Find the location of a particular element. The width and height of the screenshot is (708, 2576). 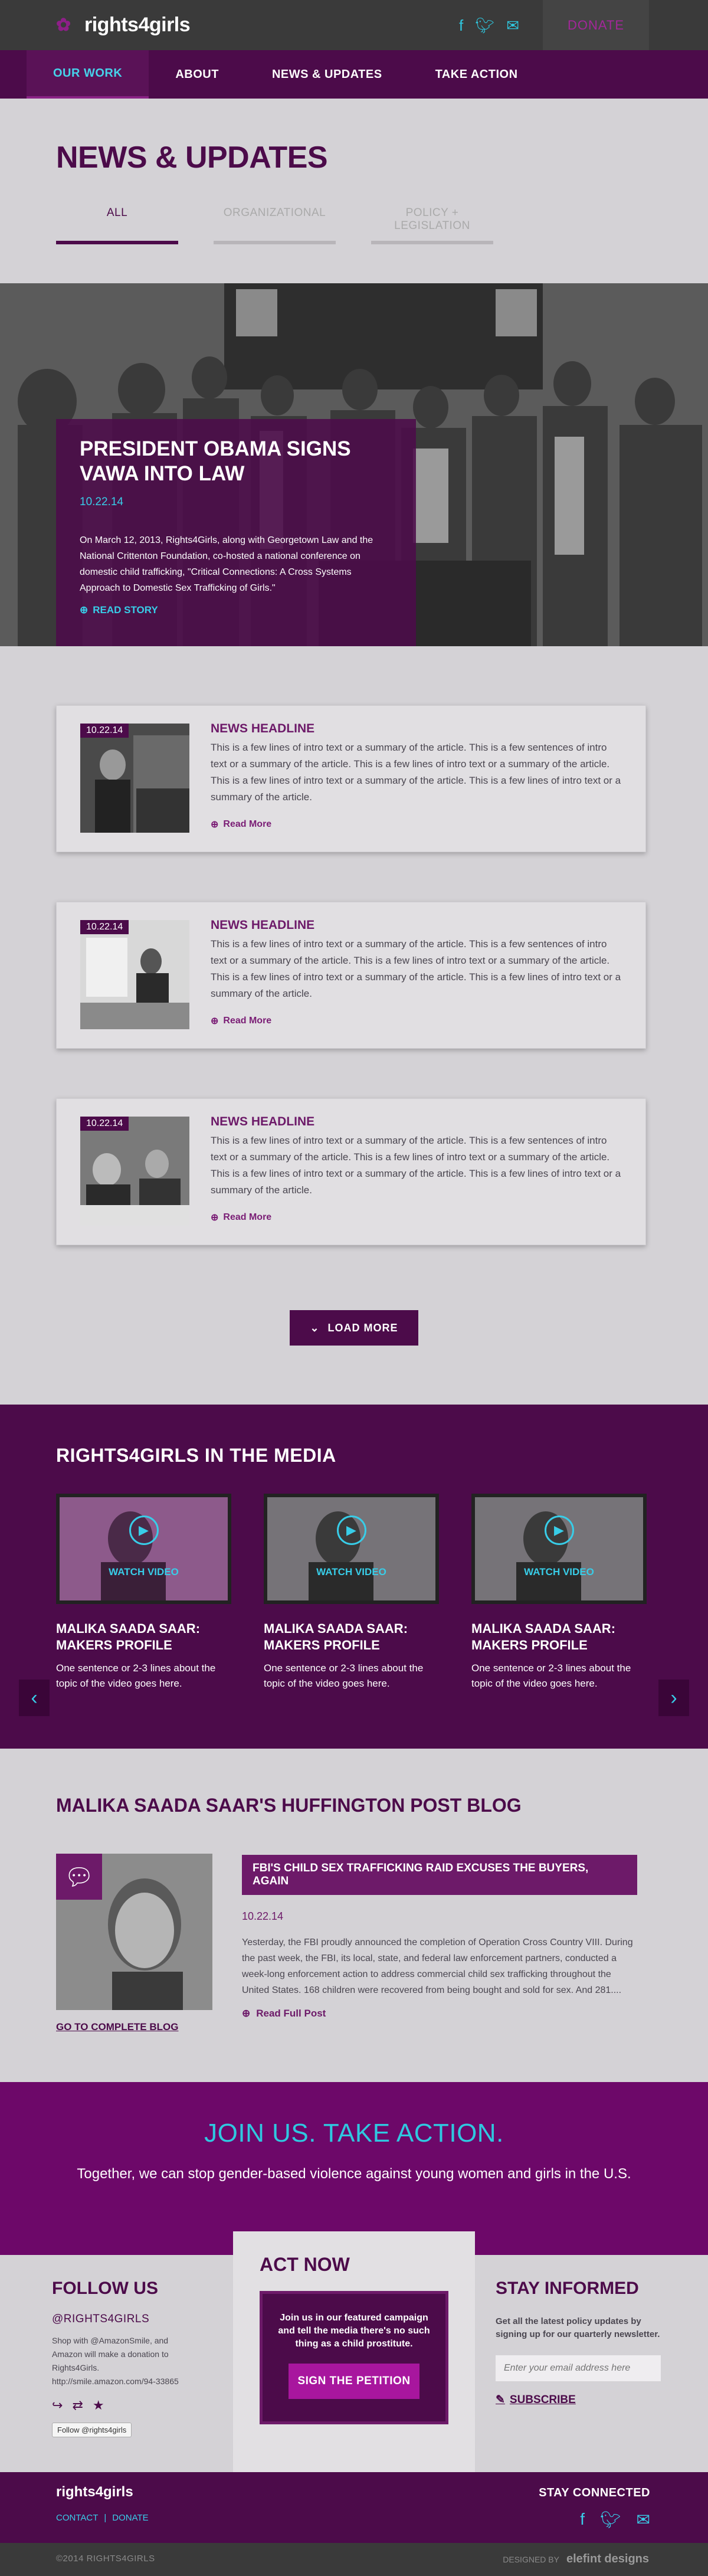

designer-logo: elefint designs is located at coordinates (607, 2559).